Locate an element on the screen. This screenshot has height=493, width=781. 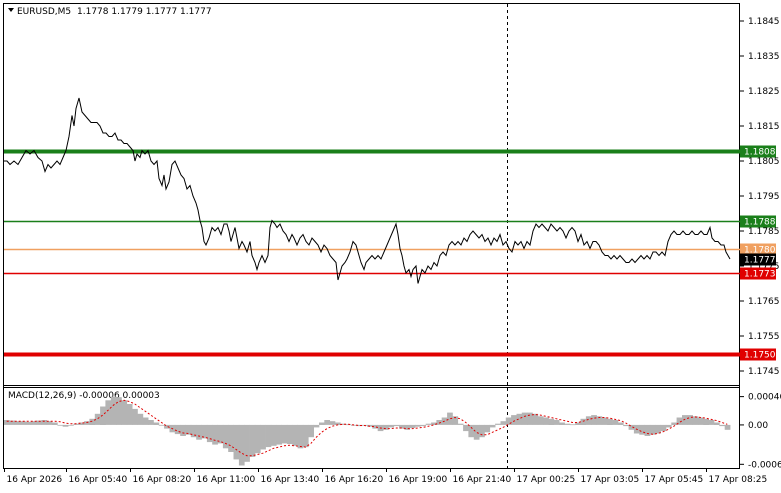
current-price-marker: 1.1777 is located at coordinates (758, 259).